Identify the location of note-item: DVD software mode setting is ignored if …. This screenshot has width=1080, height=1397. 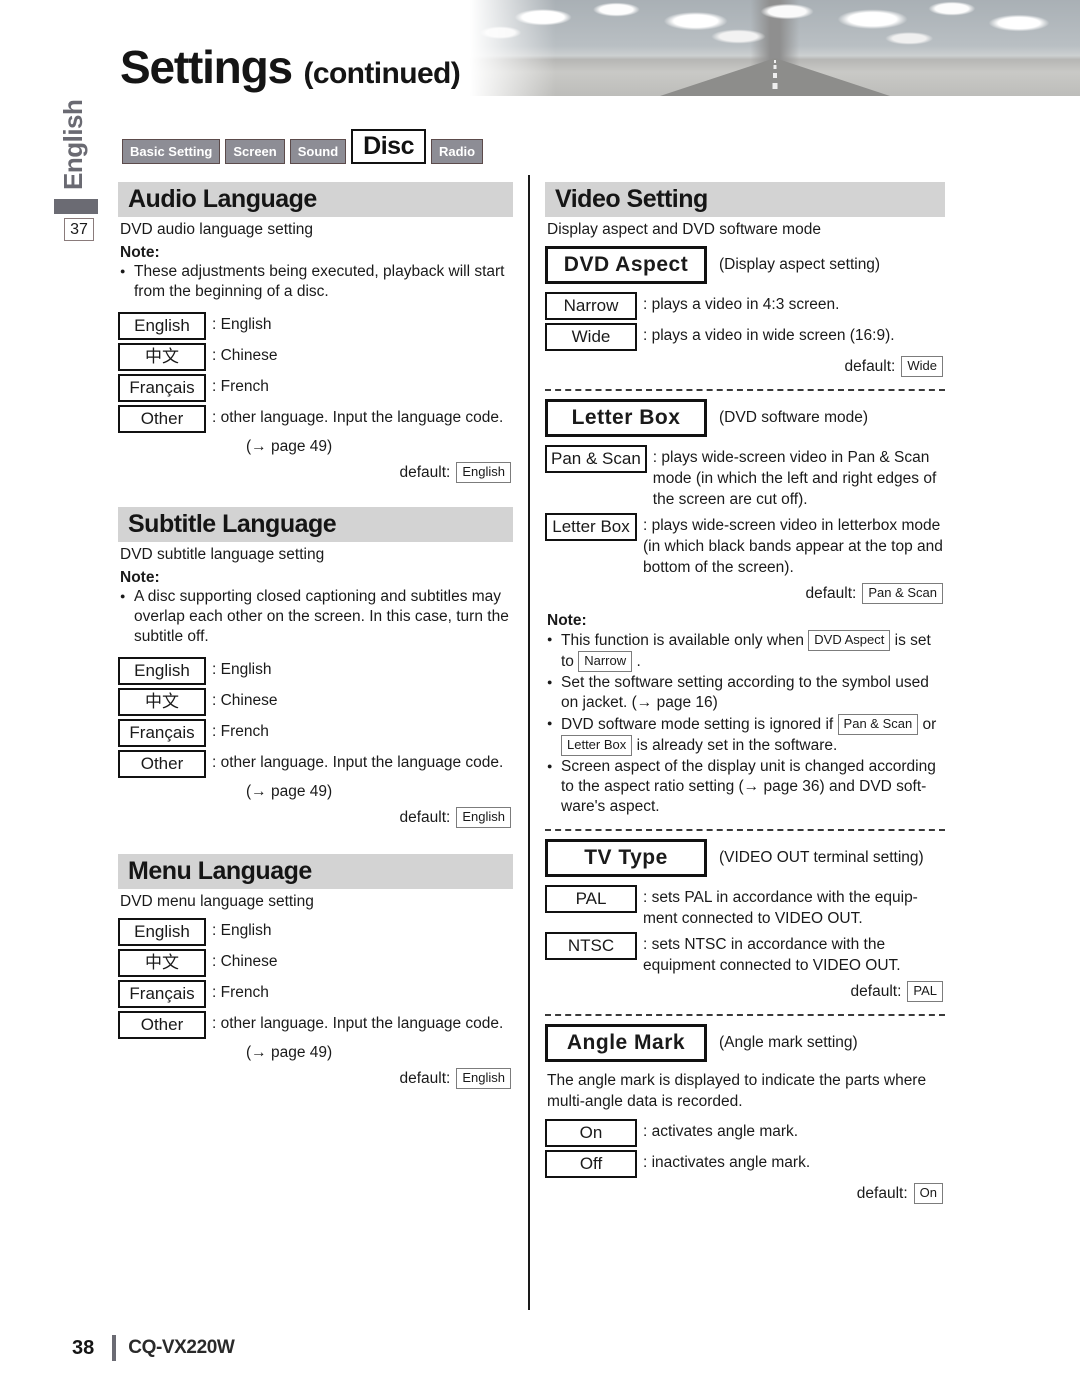
(746, 734).